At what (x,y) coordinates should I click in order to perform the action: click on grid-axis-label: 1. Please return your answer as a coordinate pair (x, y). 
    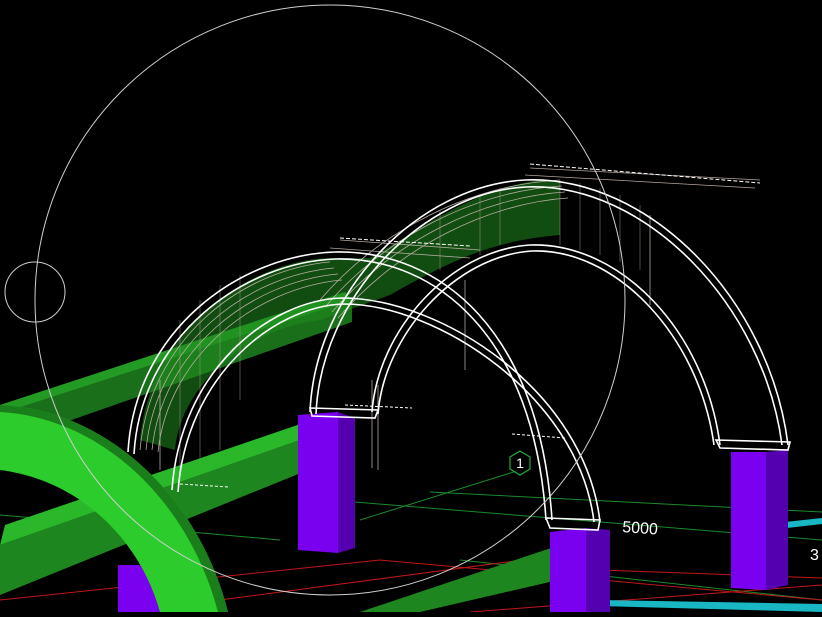
    Looking at the image, I should click on (520, 463).